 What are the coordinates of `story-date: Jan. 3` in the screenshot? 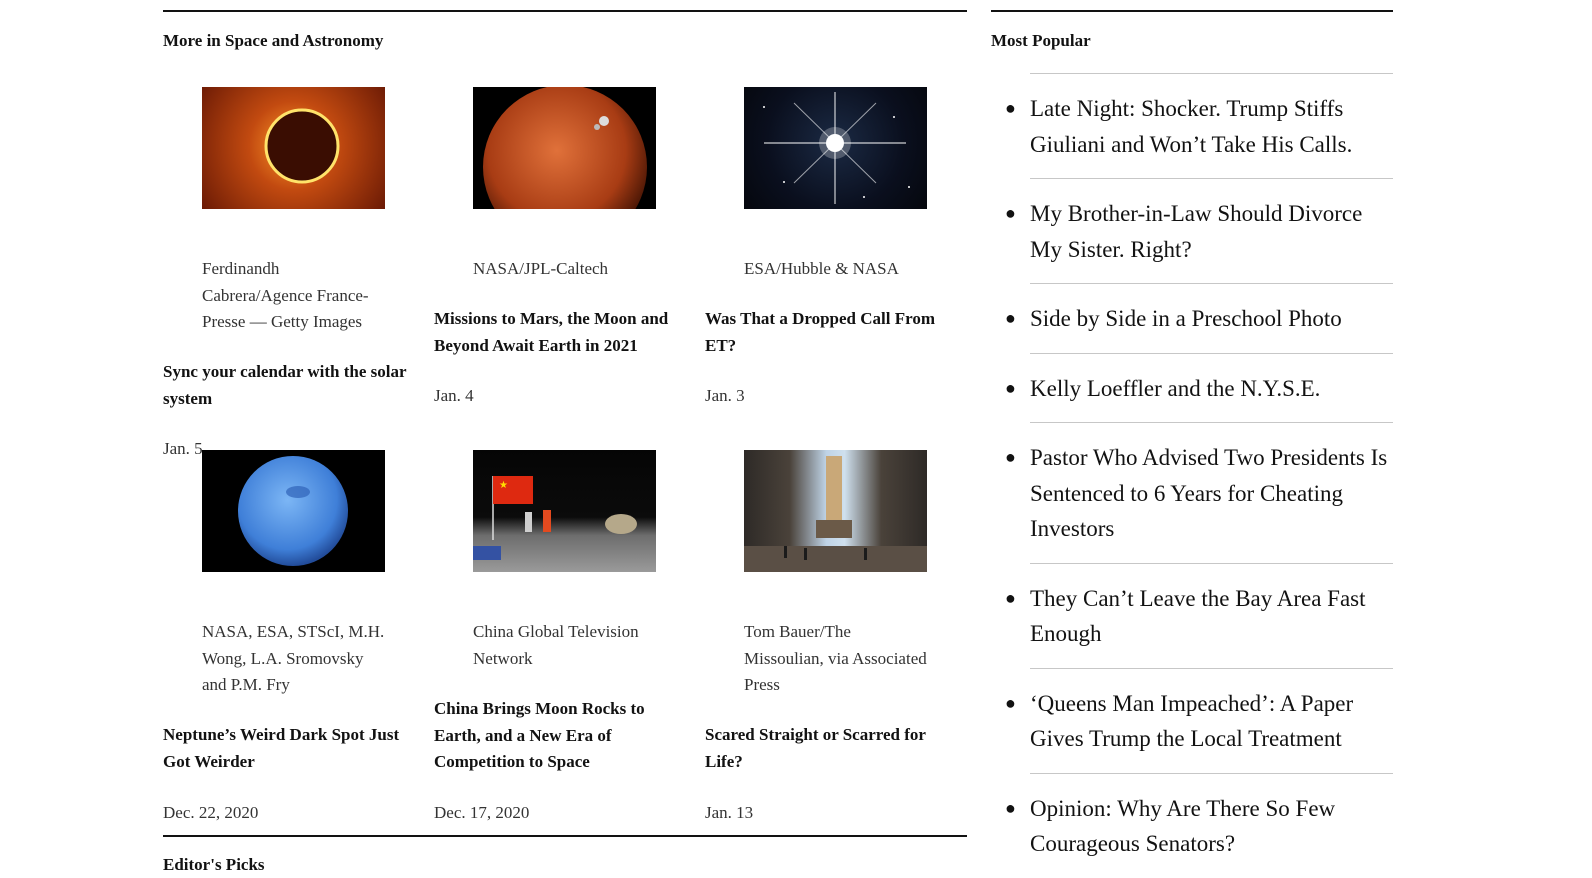 It's located at (725, 395).